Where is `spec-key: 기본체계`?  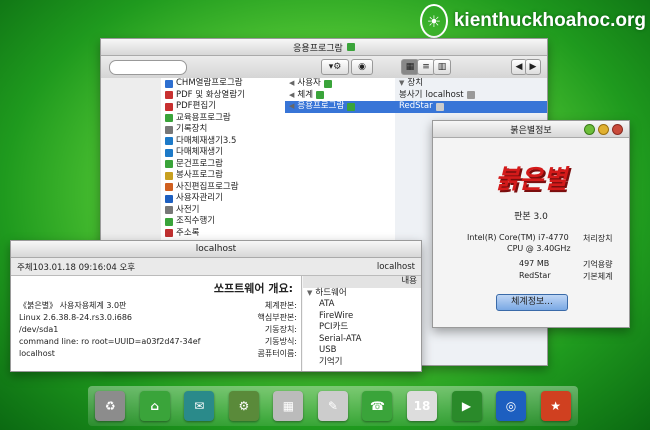
spec-key: 기본체계 is located at coordinates (598, 276).